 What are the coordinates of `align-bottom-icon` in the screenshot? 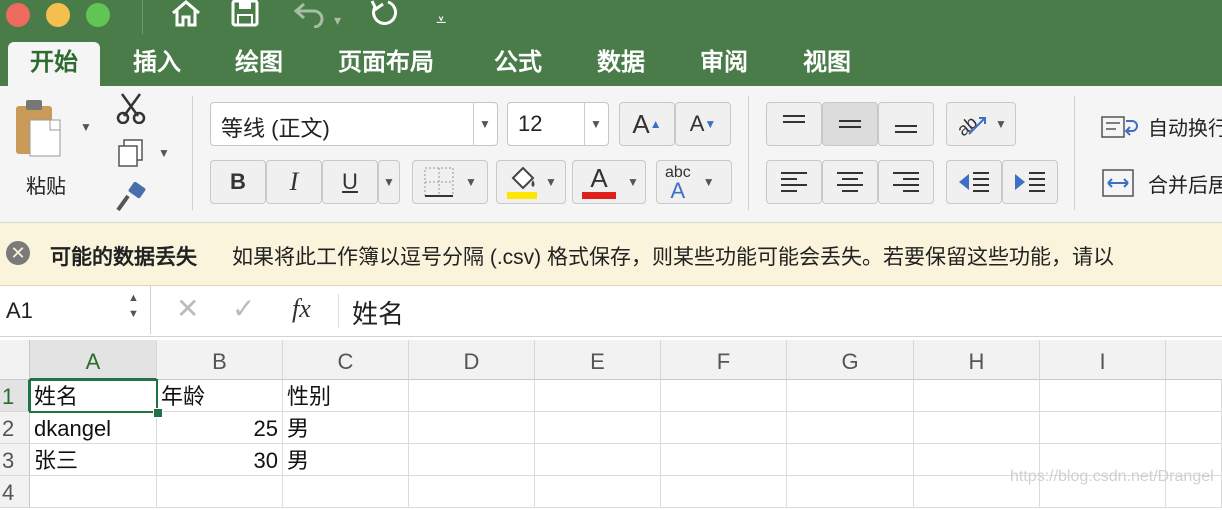 It's located at (906, 129).